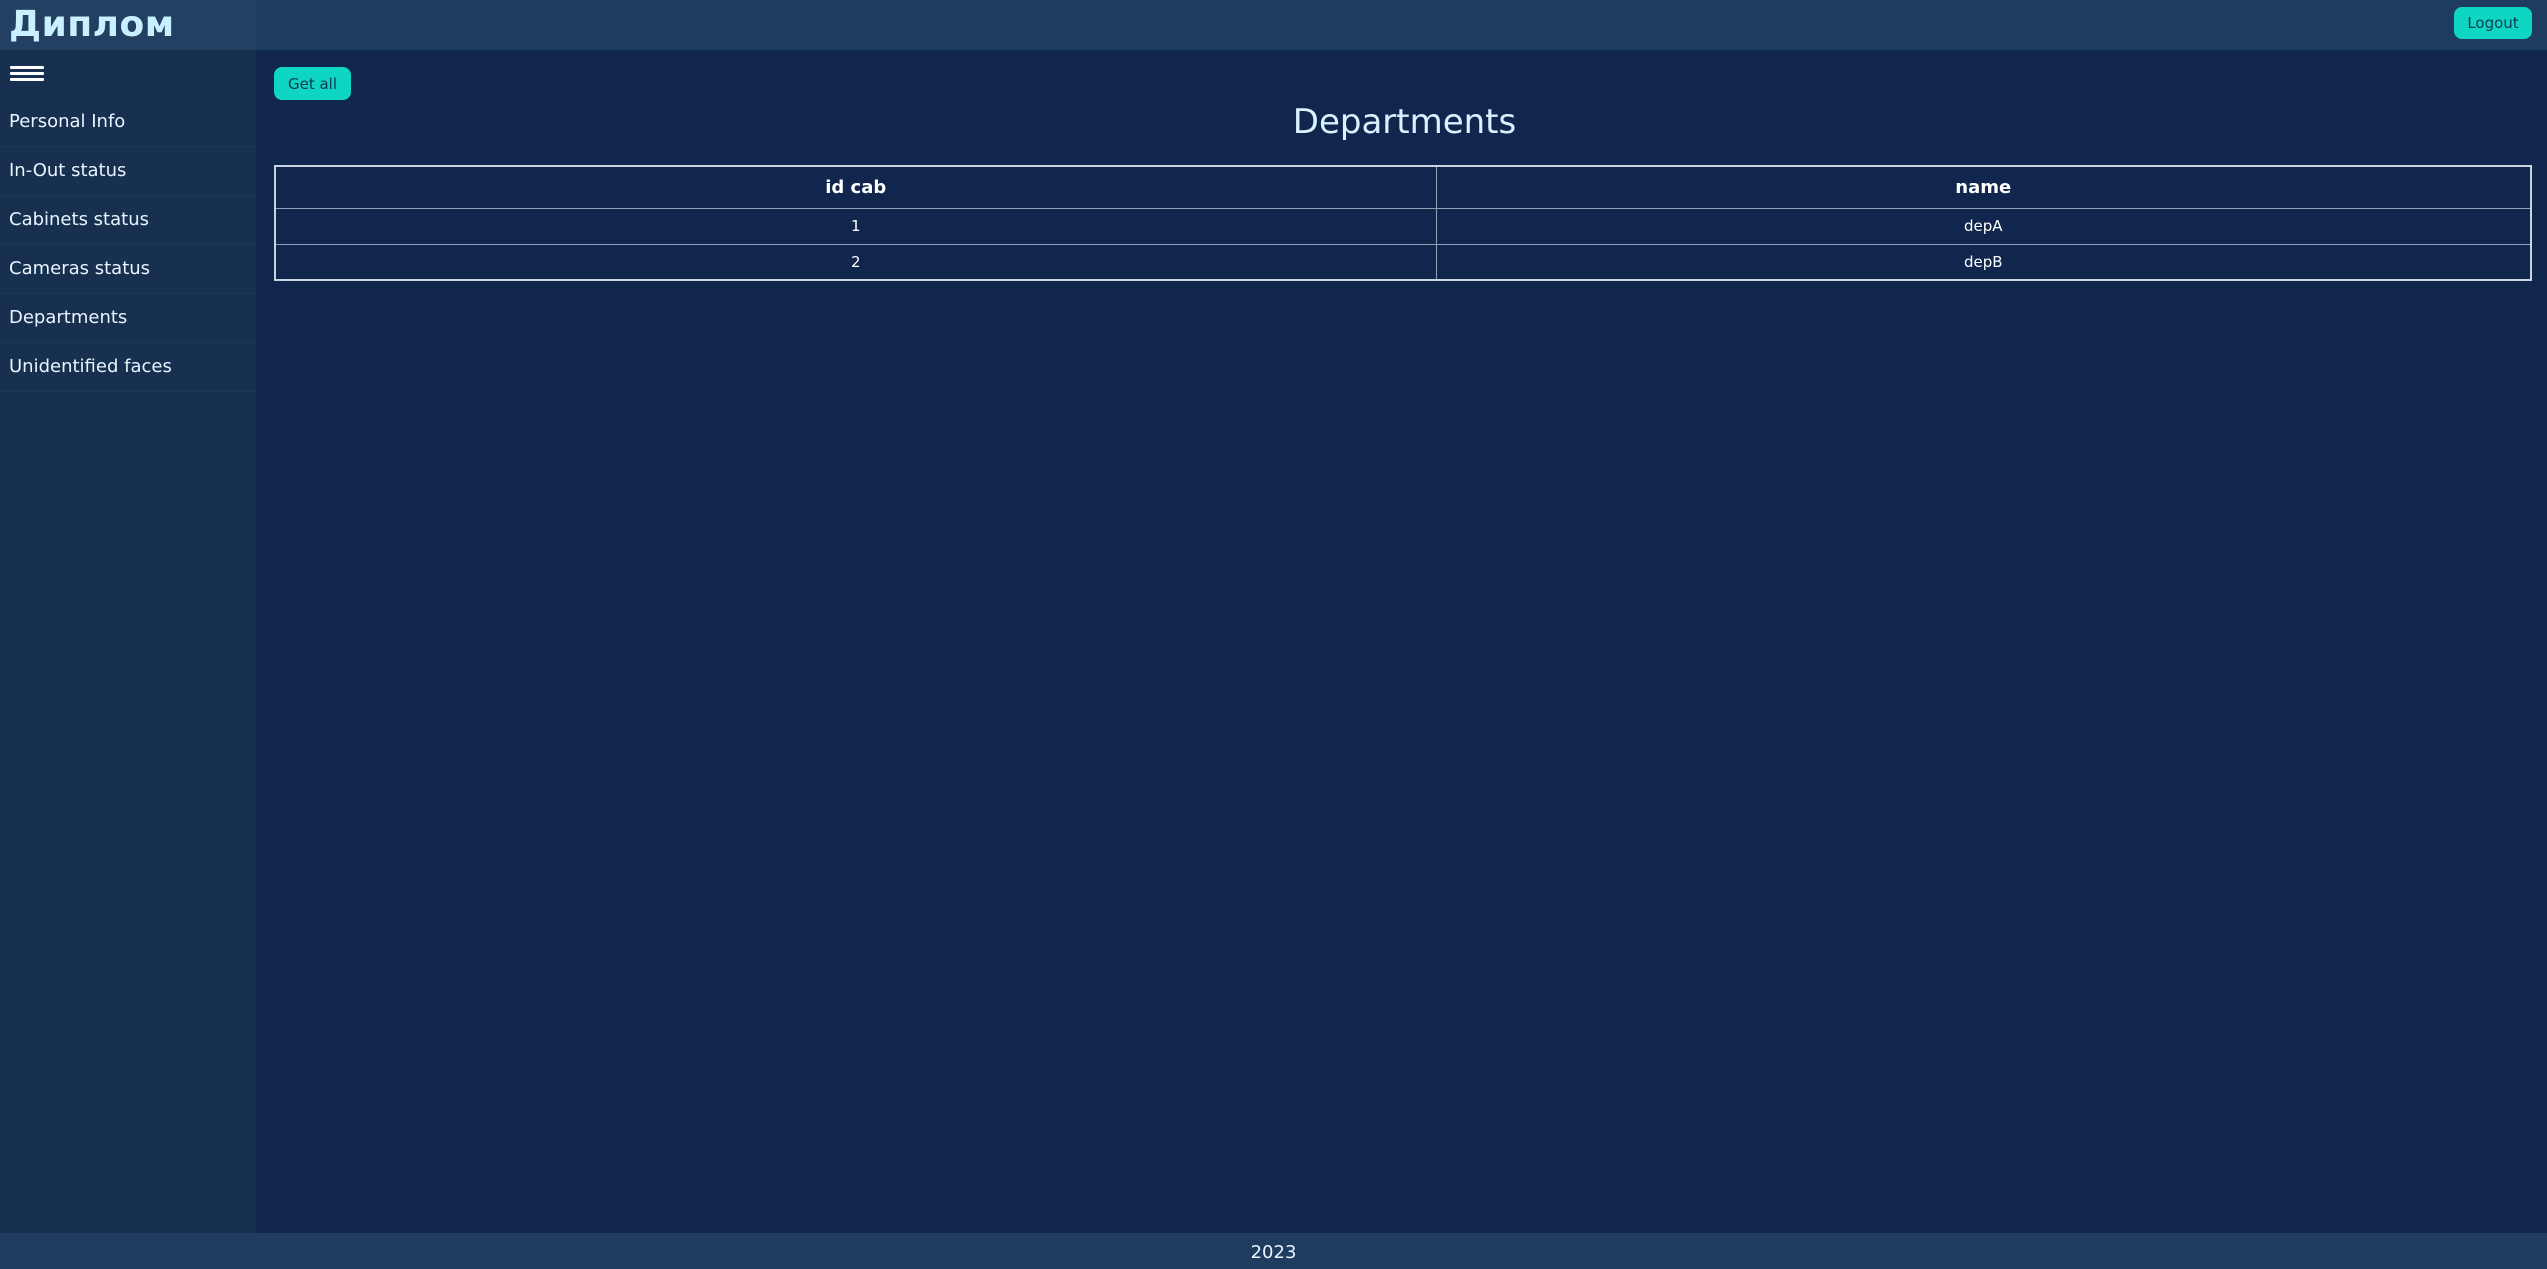  I want to click on hamburger-menu-icon, so click(27, 75).